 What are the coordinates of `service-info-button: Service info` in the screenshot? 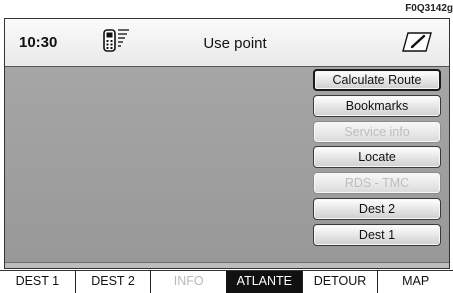 It's located at (377, 131).